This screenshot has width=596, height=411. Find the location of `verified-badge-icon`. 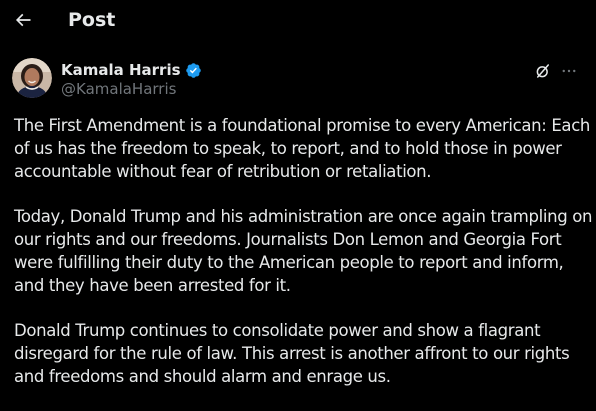

verified-badge-icon is located at coordinates (193, 70).